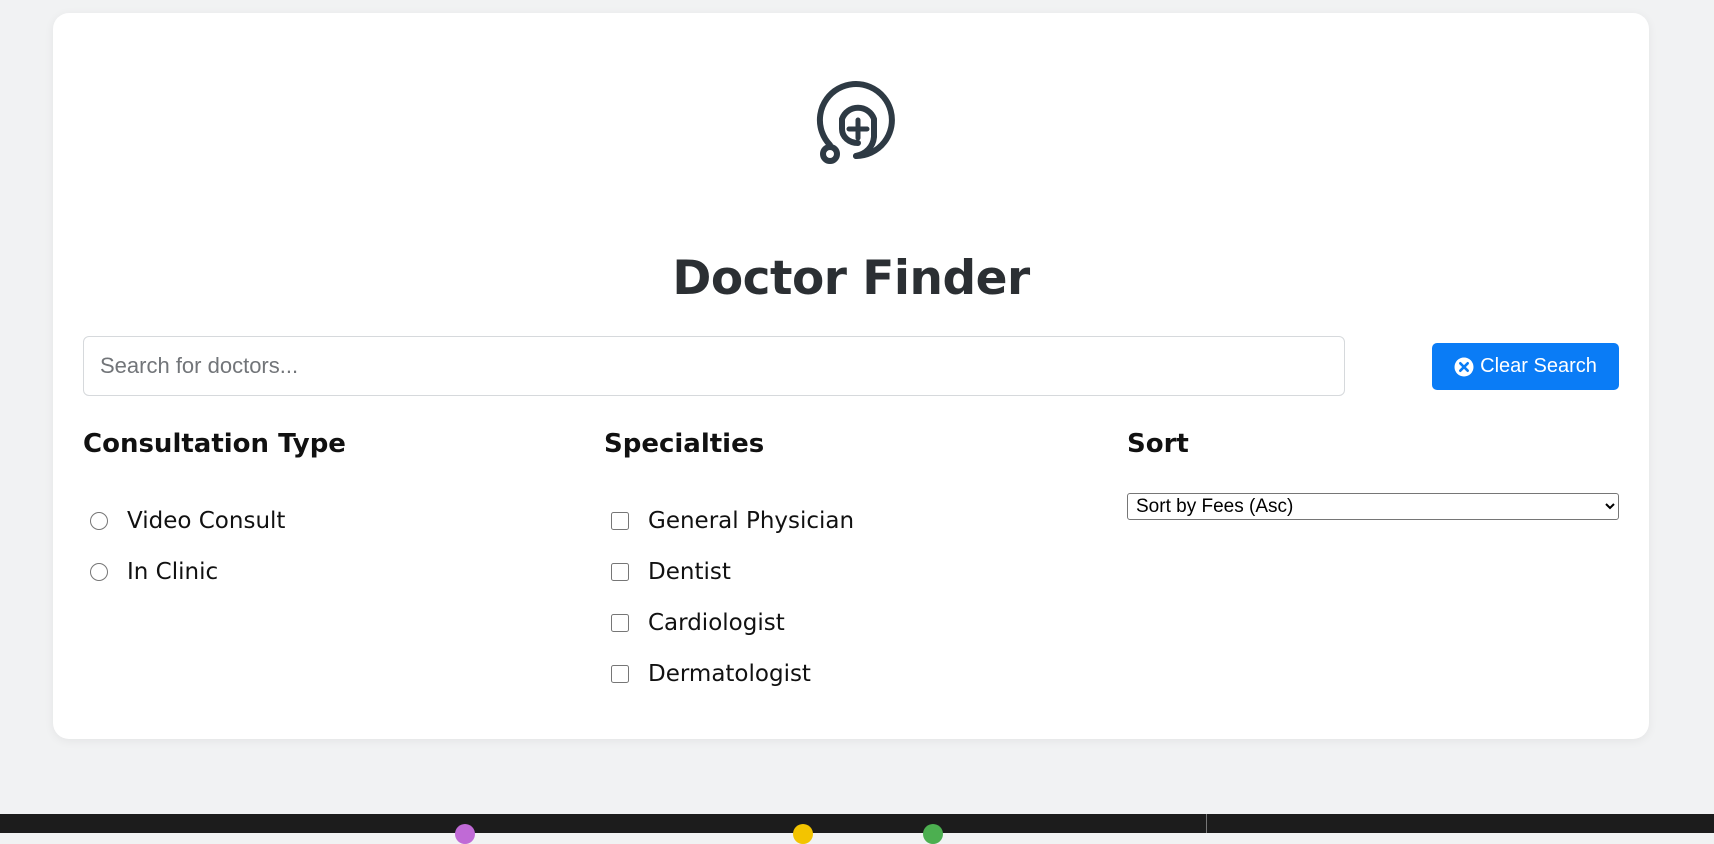 The image size is (1714, 844). I want to click on video-consult-label: Video Consult, so click(206, 521).